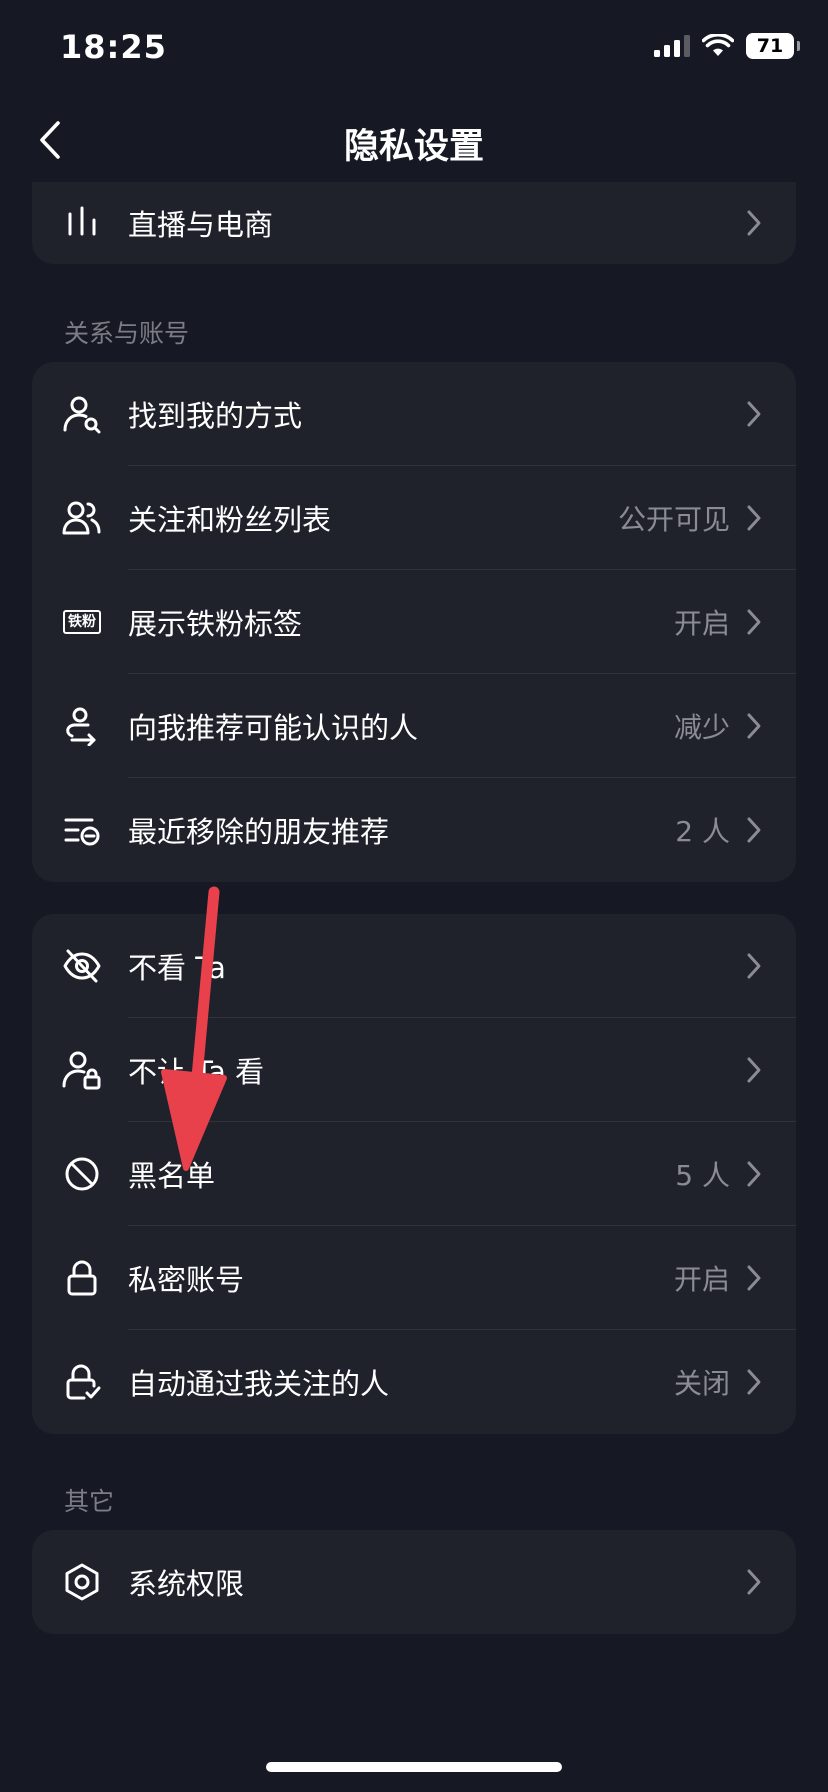 The width and height of the screenshot is (828, 1792). Describe the element at coordinates (414, 966) in the screenshot. I see `settings-row-hide-their-content: 不看 Ta` at that location.